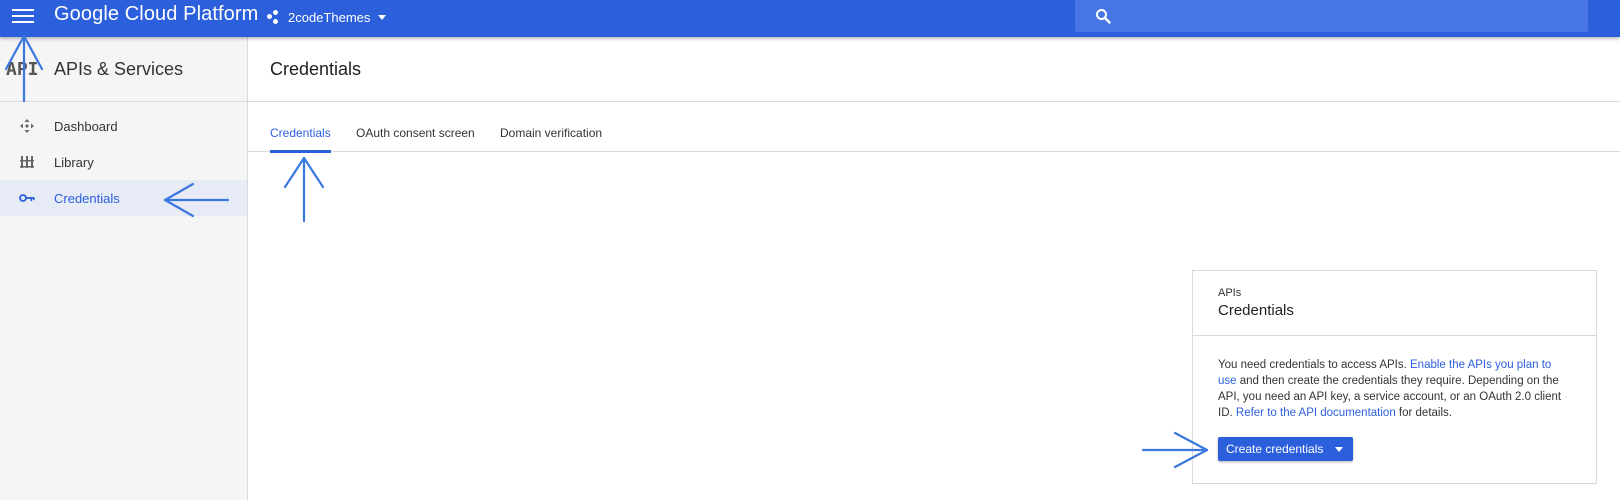 Image resolution: width=1620 pixels, height=500 pixels. What do you see at coordinates (329, 17) in the screenshot?
I see `project-name: 2codeThemes` at bounding box center [329, 17].